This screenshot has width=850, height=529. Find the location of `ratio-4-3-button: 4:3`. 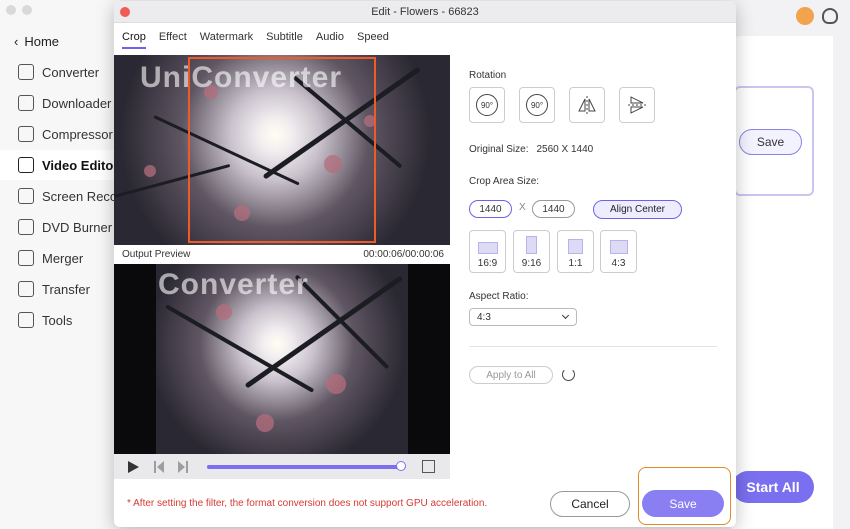

ratio-4-3-button: 4:3 is located at coordinates (618, 251).